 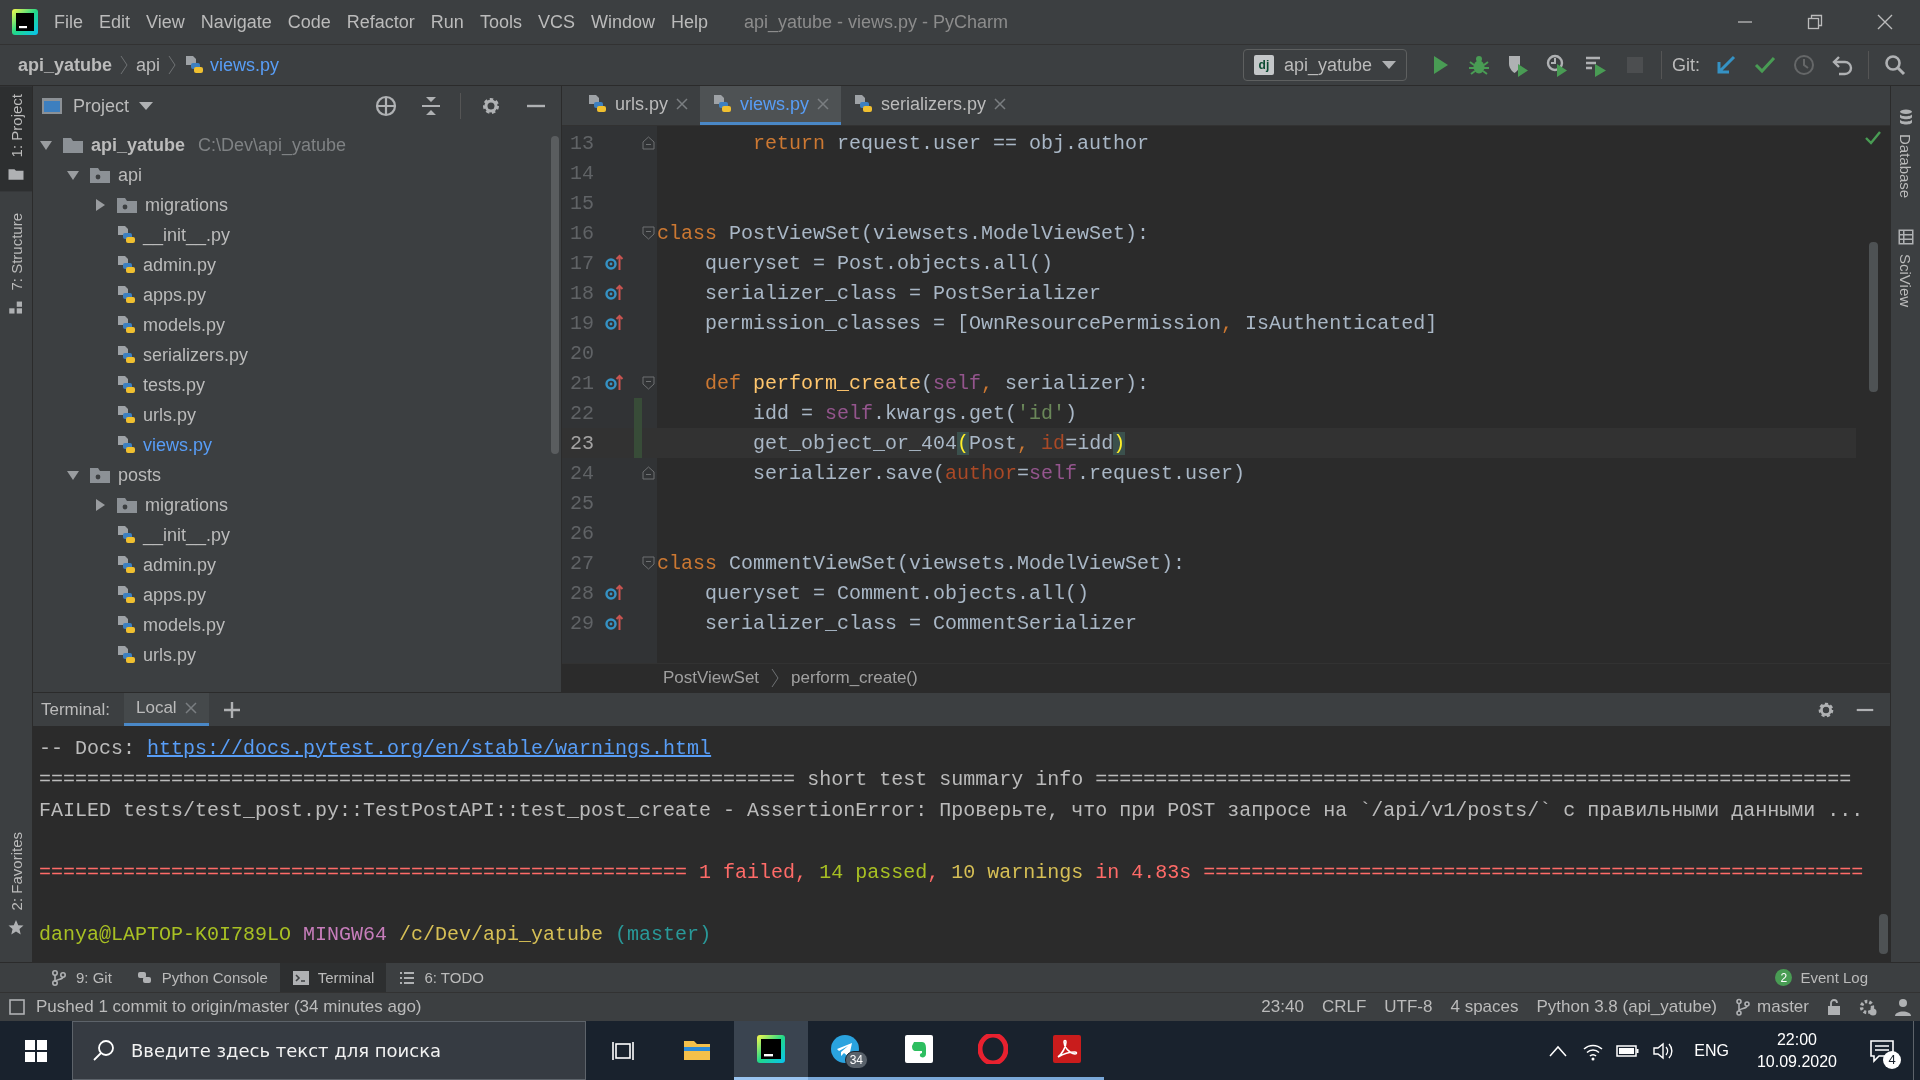 I want to click on menu-item: View, so click(x=165, y=22).